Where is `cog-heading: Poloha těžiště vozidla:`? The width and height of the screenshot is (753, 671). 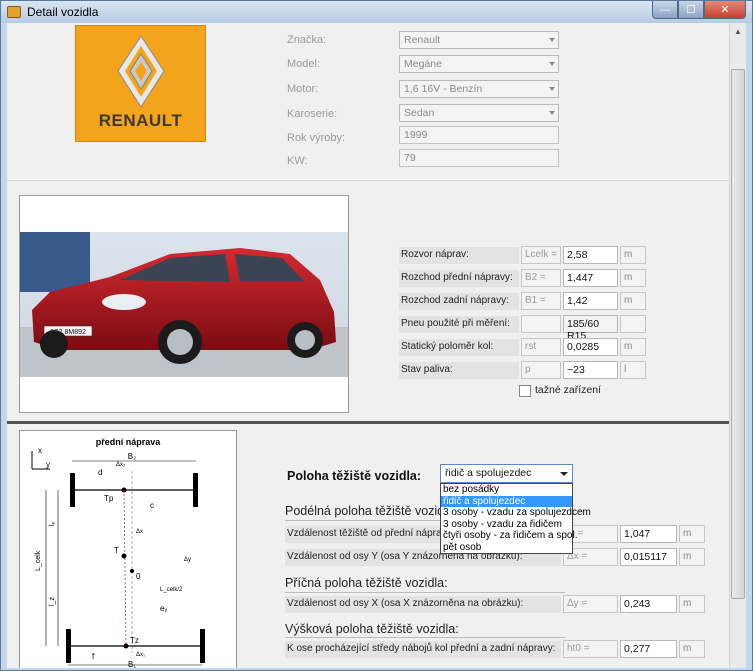
cog-heading: Poloha těžiště vozidla: is located at coordinates (354, 476).